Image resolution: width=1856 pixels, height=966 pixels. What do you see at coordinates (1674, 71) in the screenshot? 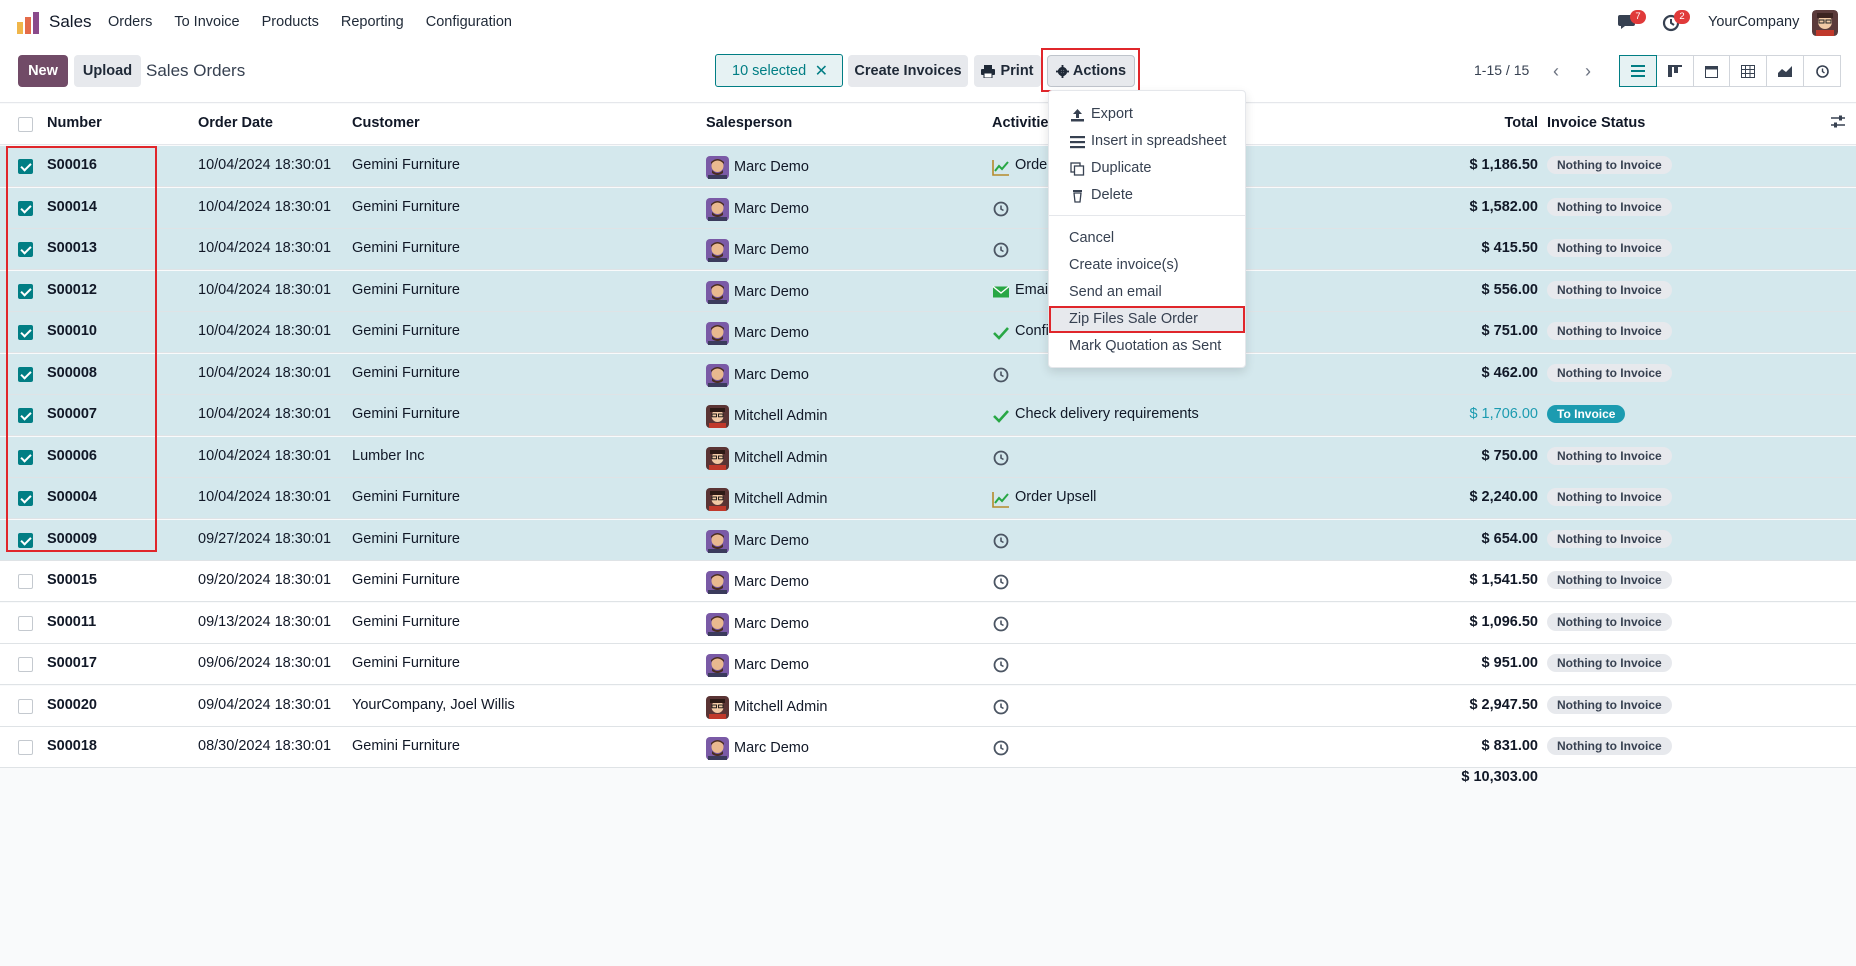
I see `kanban-view-button` at bounding box center [1674, 71].